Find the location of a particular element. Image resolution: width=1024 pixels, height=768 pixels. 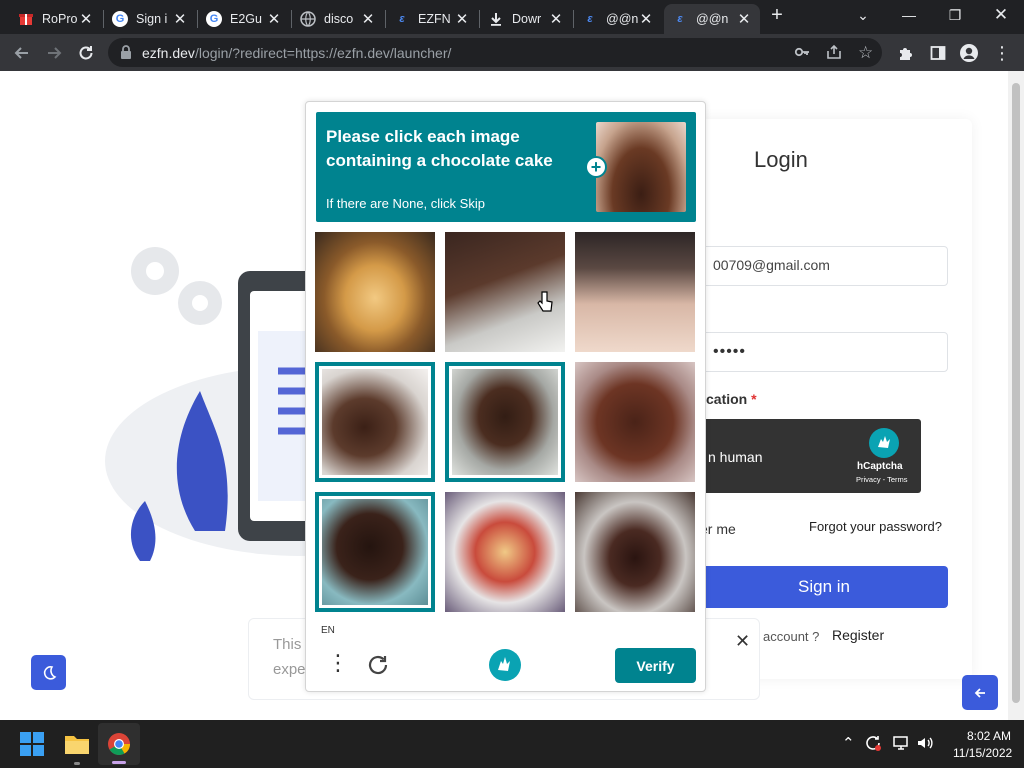

forward-button is located at coordinates (54, 53).